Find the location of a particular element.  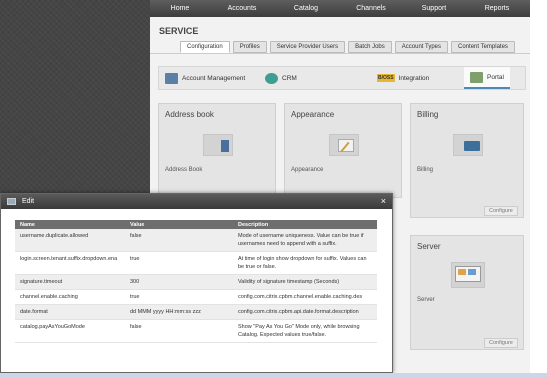

card-appearance: Appearance Appearance is located at coordinates (343, 150).